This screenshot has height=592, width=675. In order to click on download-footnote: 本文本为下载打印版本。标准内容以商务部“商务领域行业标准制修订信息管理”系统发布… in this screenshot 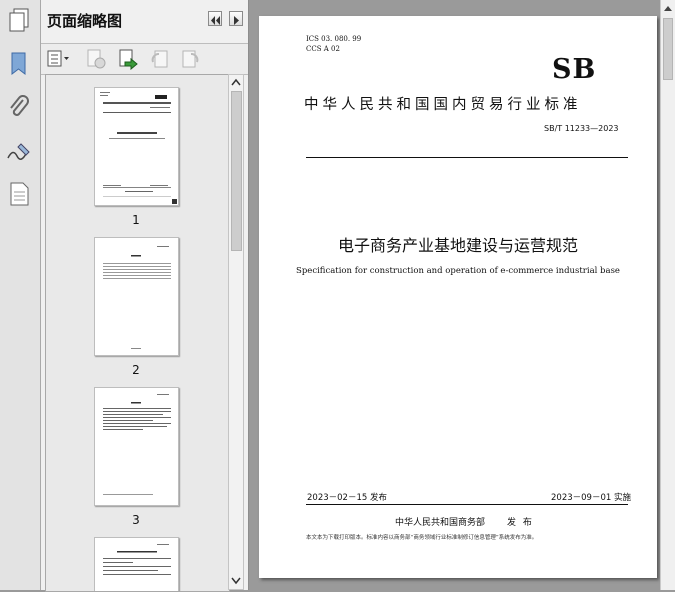, I will do `click(422, 538)`.